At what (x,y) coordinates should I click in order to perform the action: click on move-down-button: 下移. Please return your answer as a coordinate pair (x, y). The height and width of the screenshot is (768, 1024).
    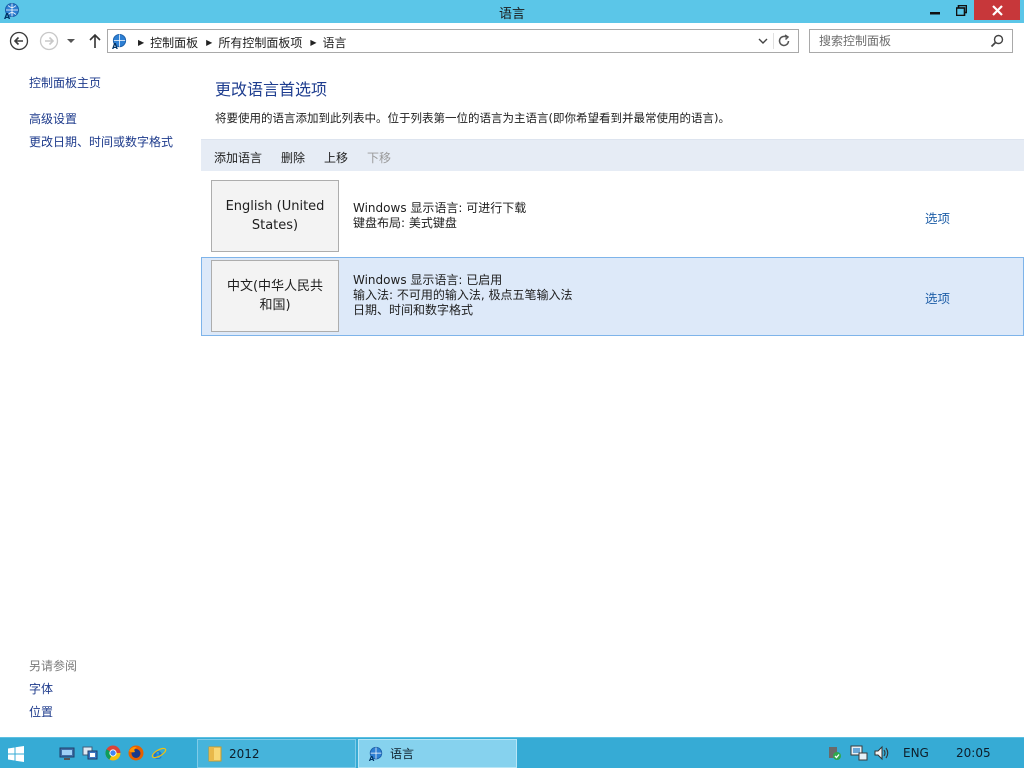
    Looking at the image, I should click on (379, 158).